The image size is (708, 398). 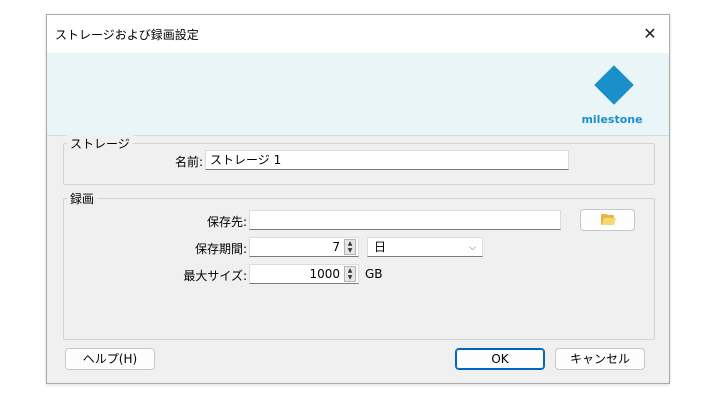 I want to click on storage-group-label: ストレージ, so click(x=100, y=143).